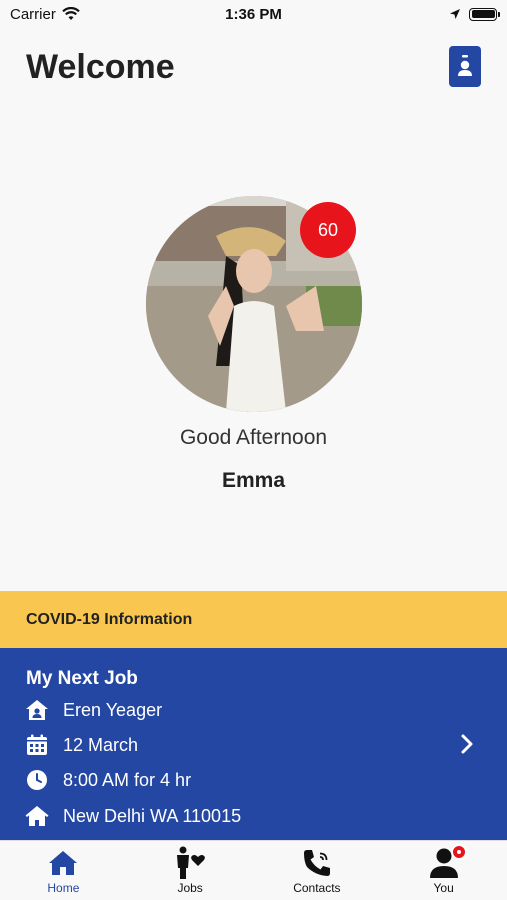 This screenshot has width=507, height=900. Describe the element at coordinates (191, 862) in the screenshot. I see `jobs-icon` at that location.